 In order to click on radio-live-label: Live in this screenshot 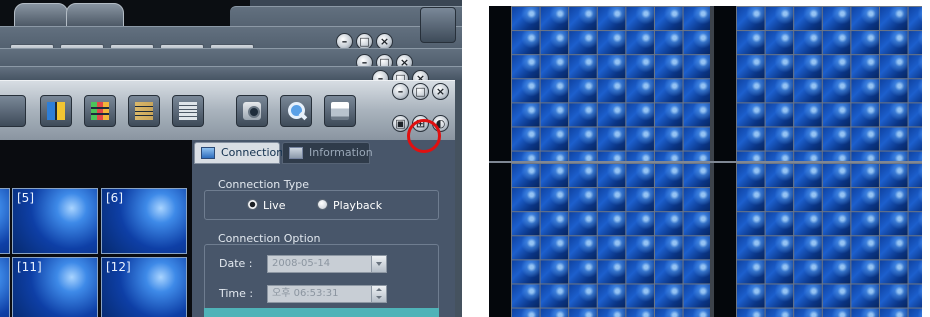, I will do `click(274, 205)`.